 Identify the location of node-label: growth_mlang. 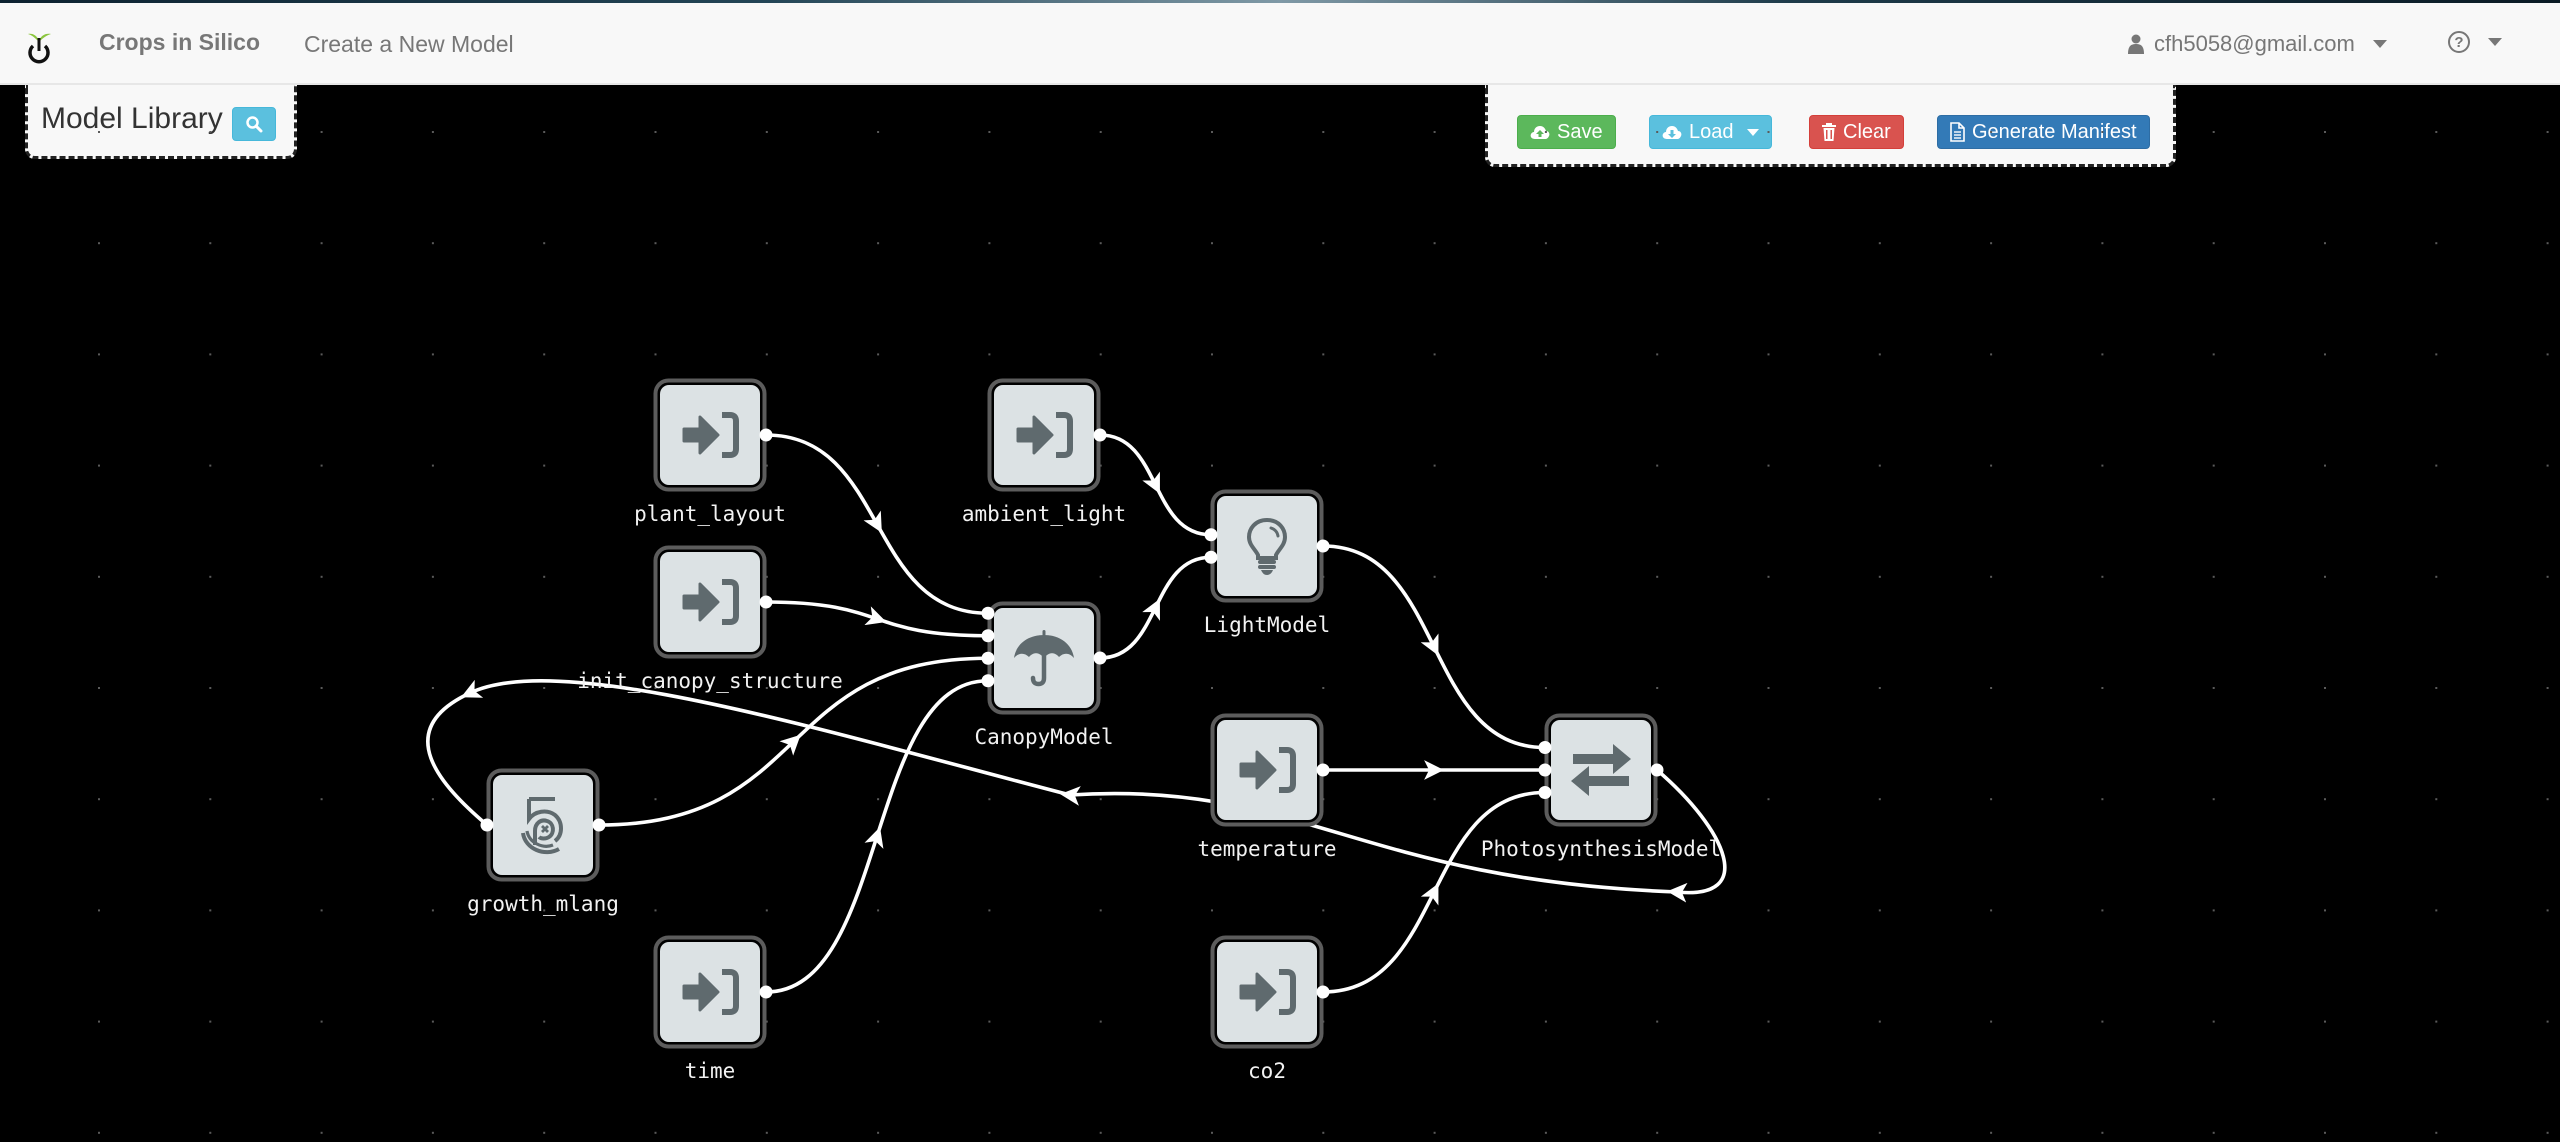
(543, 904).